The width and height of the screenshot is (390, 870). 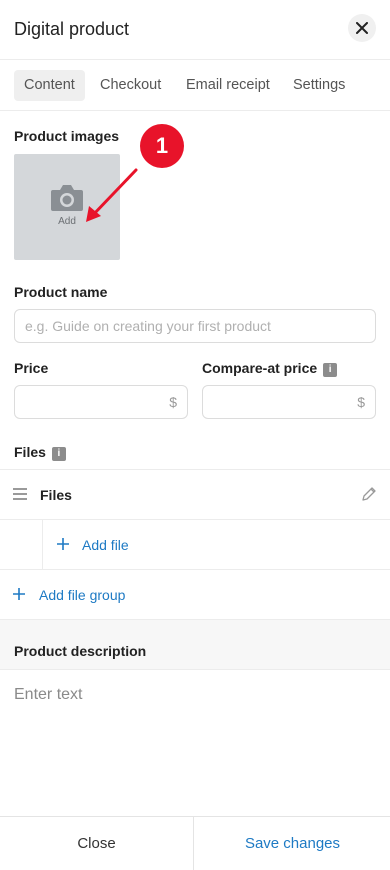 I want to click on pencil-icon, so click(x=369, y=494).